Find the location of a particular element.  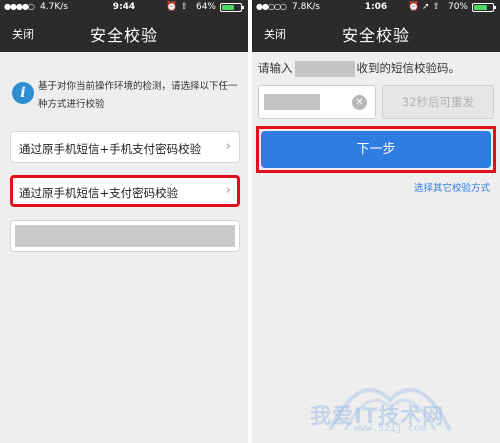

next-button: 下一步 is located at coordinates (376, 149).